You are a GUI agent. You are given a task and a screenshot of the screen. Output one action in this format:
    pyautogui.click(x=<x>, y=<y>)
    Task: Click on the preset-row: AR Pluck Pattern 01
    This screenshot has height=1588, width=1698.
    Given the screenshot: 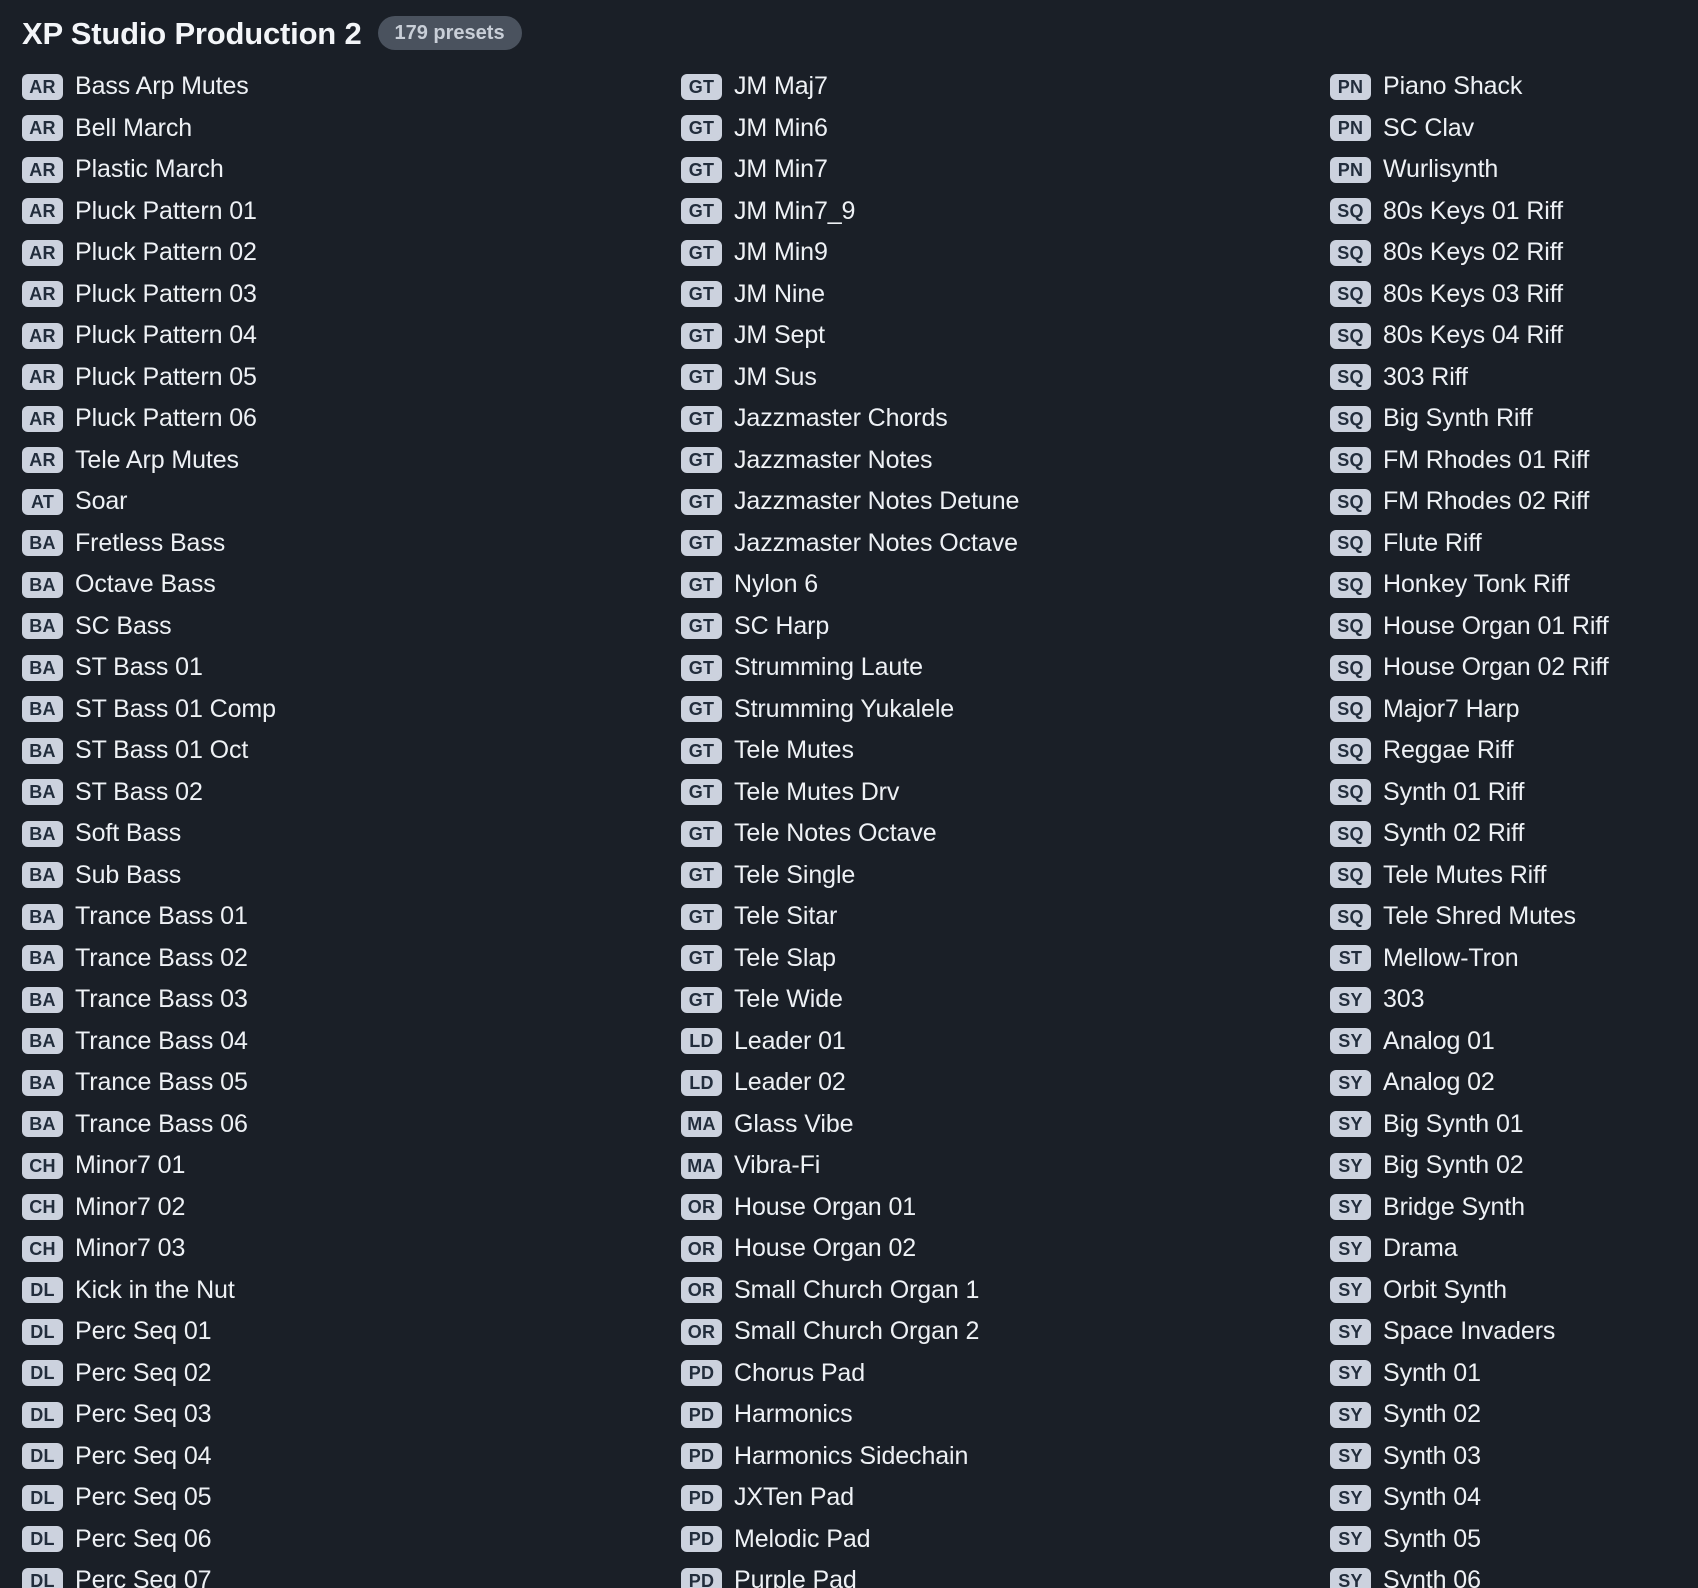 What is the action you would take?
    pyautogui.click(x=332, y=212)
    